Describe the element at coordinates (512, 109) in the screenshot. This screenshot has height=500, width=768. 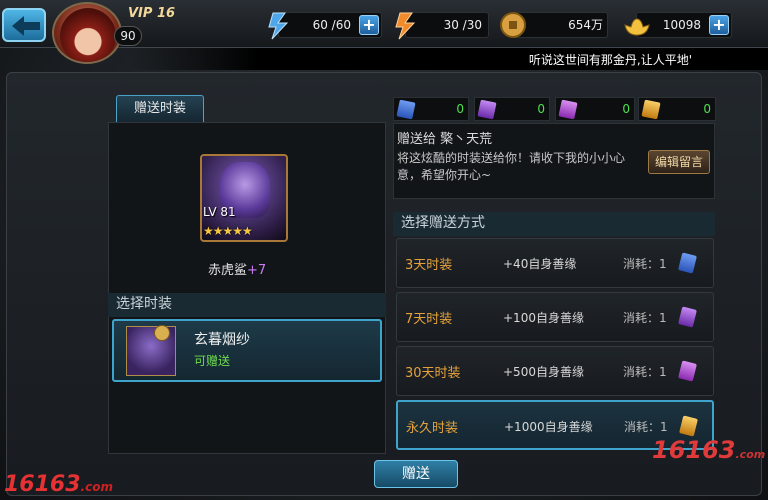
I see `card-count-purple: 0` at that location.